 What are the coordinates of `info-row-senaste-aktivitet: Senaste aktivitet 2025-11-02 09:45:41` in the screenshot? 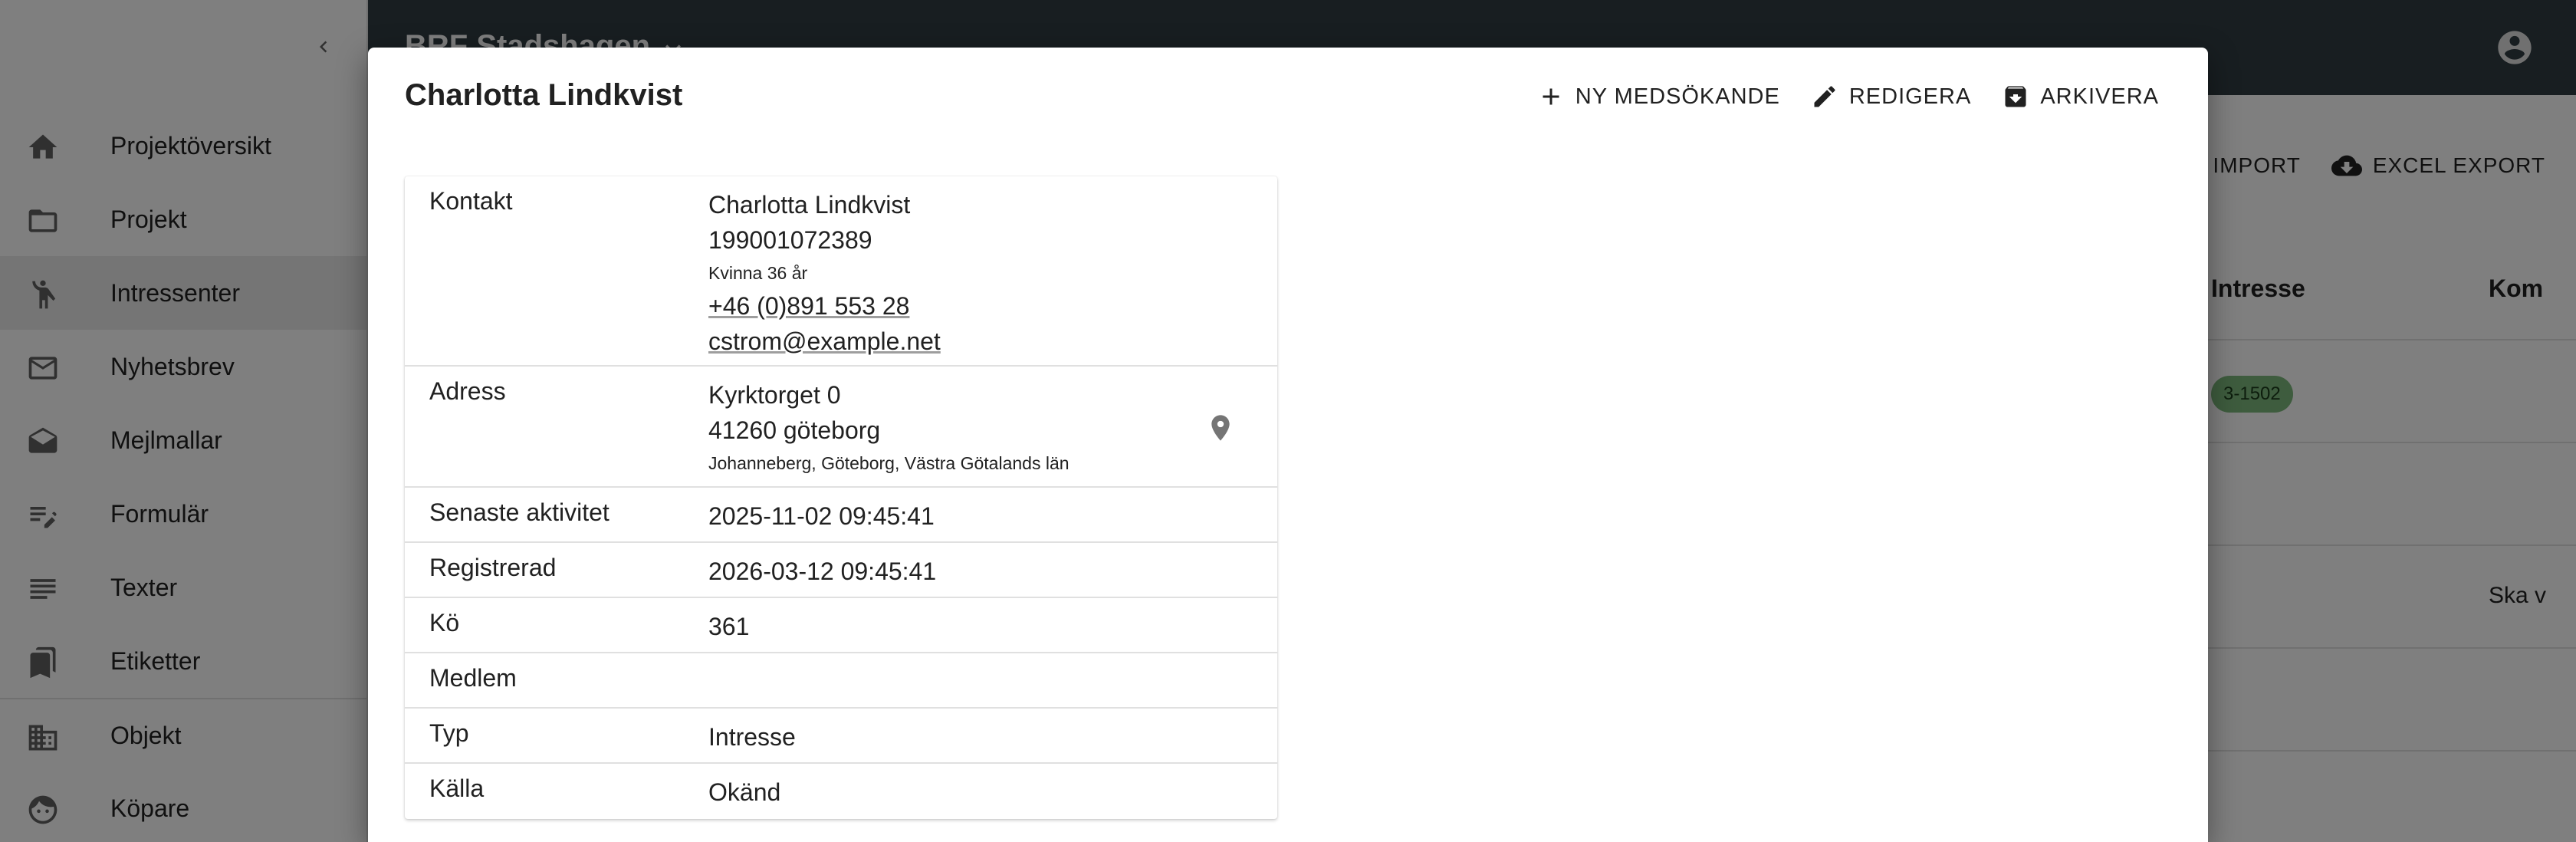 It's located at (841, 515).